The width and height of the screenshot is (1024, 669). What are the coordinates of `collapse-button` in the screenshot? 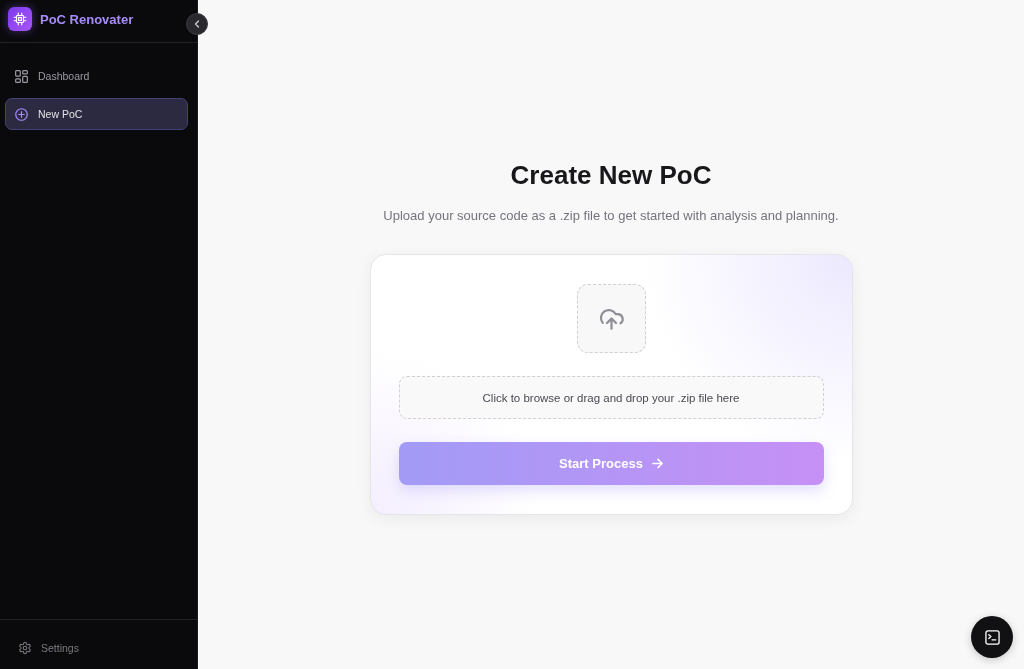 It's located at (197, 24).